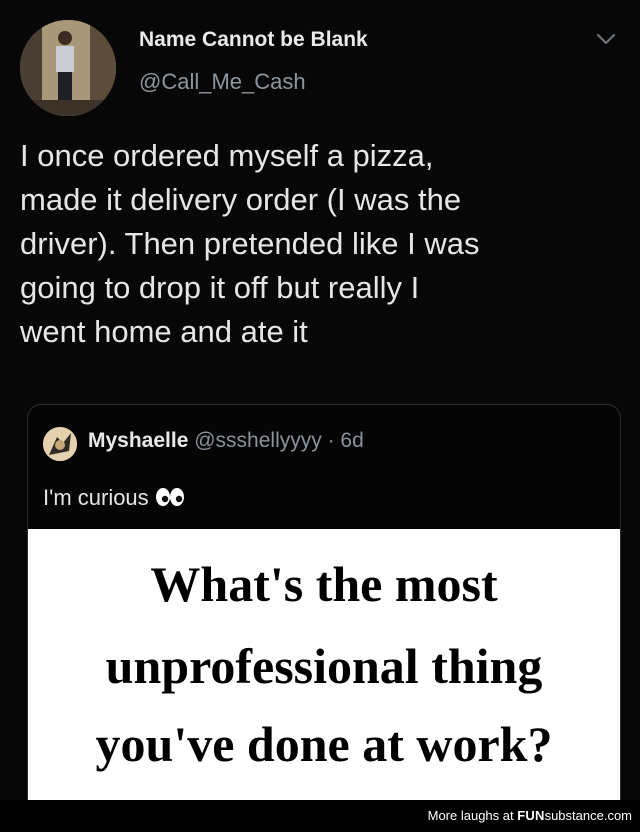 The image size is (640, 832). Describe the element at coordinates (220, 287) in the screenshot. I see `tweet-text-line: going to drop it off but really I` at that location.